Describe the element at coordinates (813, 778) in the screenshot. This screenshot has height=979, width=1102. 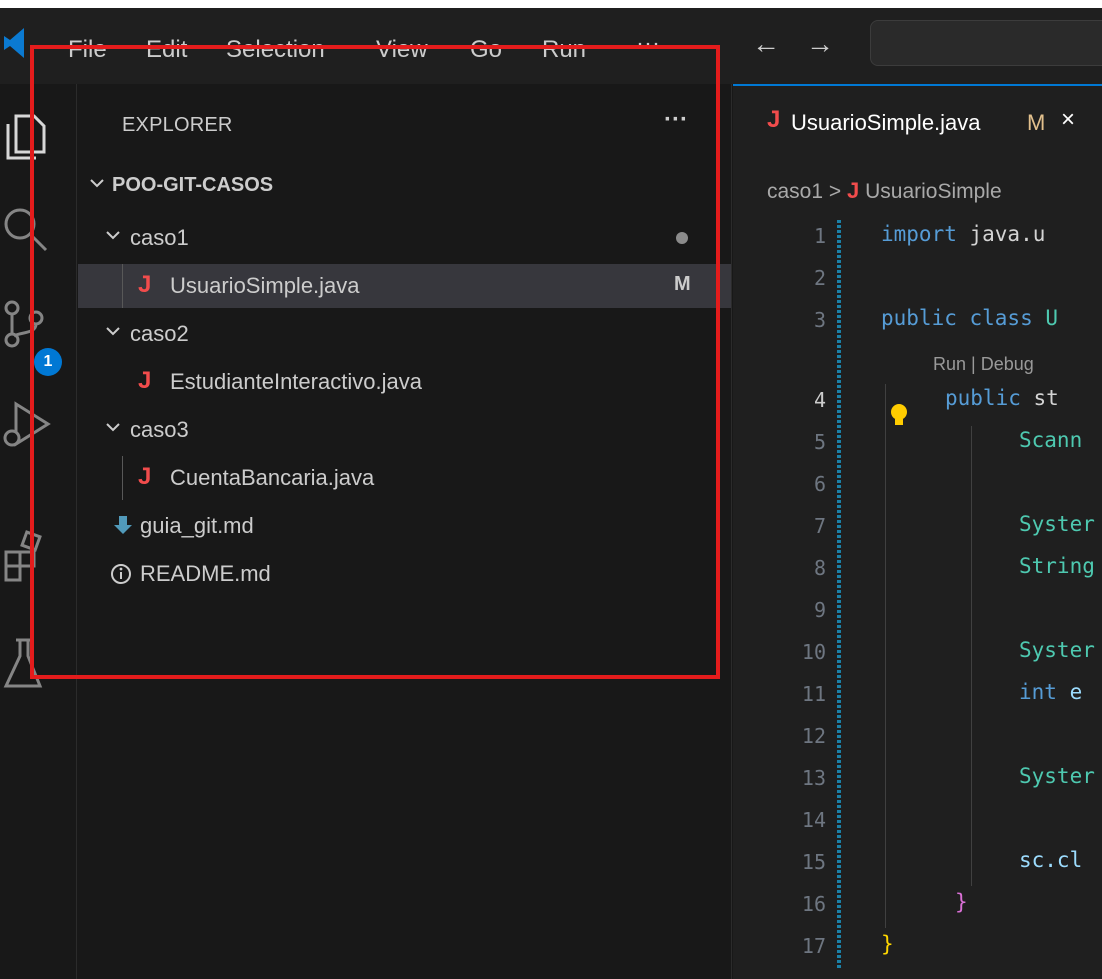
I see `line-number: 13` at that location.